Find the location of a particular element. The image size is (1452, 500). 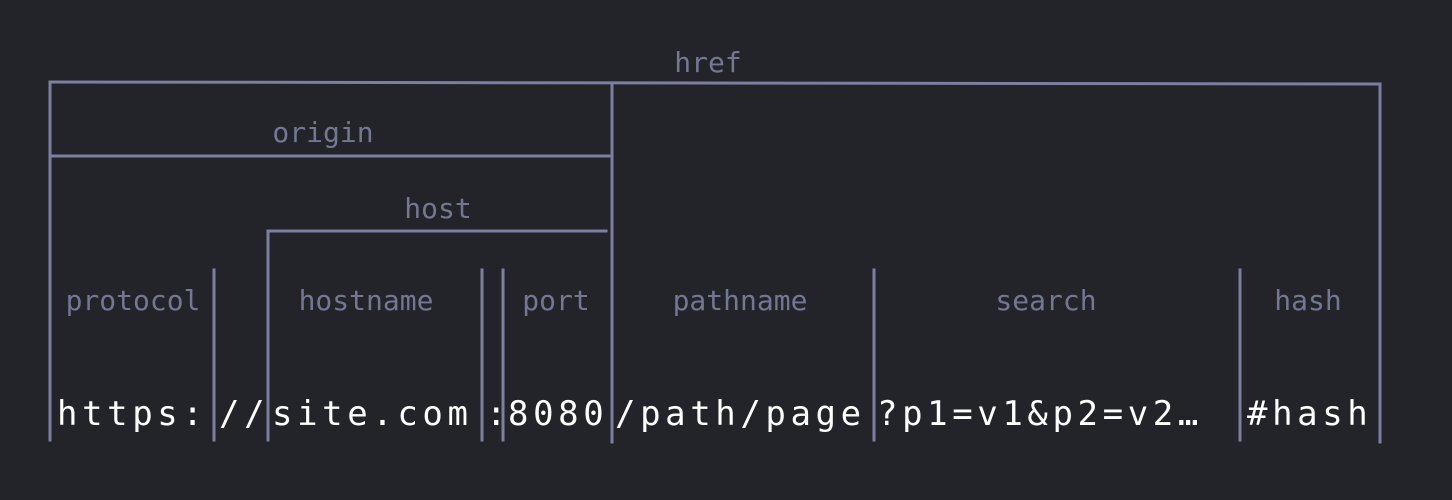

url-pathname: /path/page is located at coordinates (740, 414).